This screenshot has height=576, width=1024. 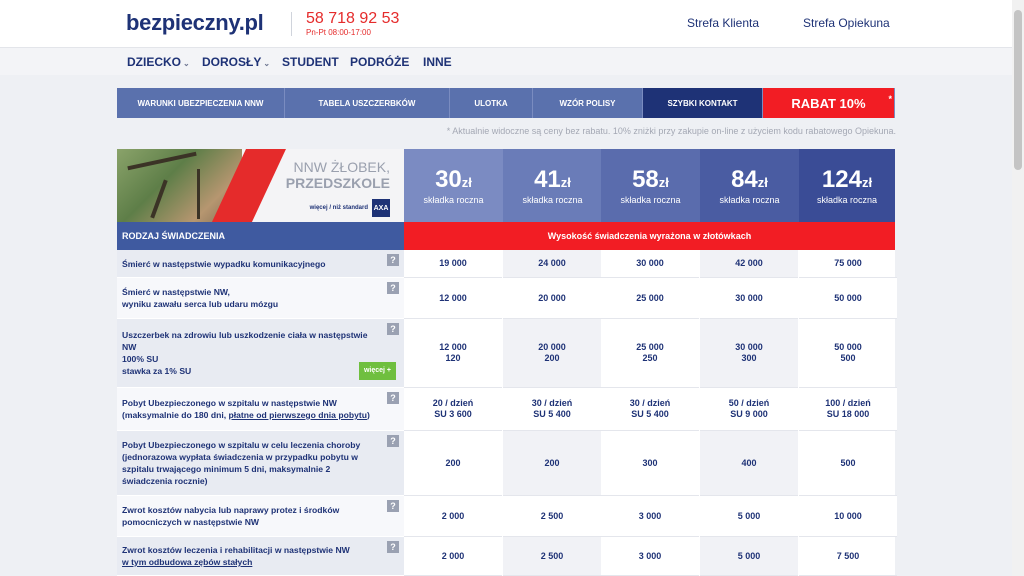 I want to click on guardian-zone-link: Strefa Opiekuna, so click(x=846, y=23).